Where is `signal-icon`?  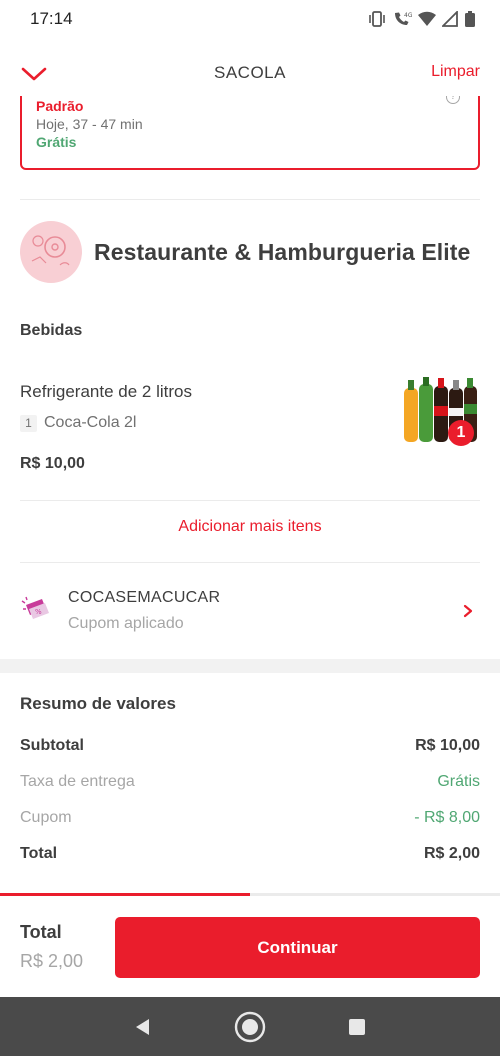 signal-icon is located at coordinates (450, 19).